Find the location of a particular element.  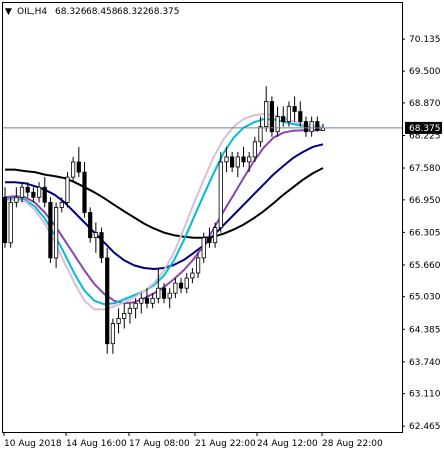

y-tick-label: 66.305 is located at coordinates (425, 233).